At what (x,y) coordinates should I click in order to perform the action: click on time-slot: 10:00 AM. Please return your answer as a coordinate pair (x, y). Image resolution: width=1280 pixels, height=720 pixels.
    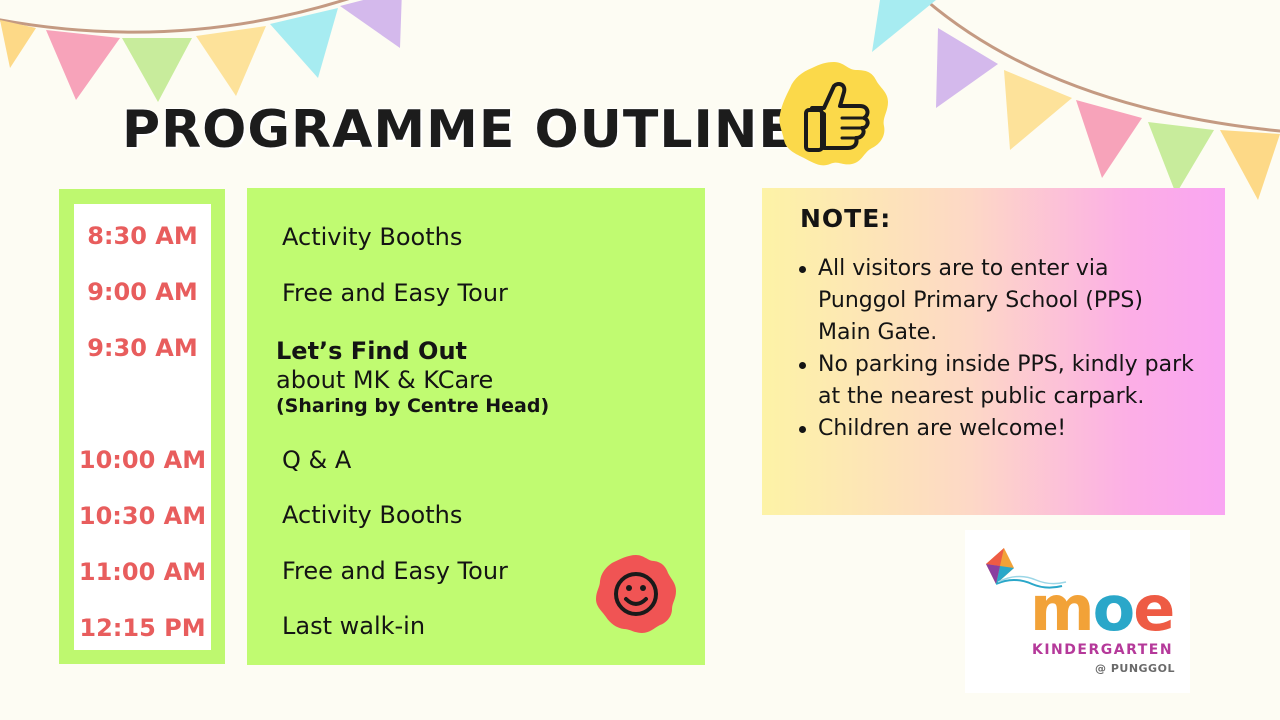
    Looking at the image, I should click on (142, 460).